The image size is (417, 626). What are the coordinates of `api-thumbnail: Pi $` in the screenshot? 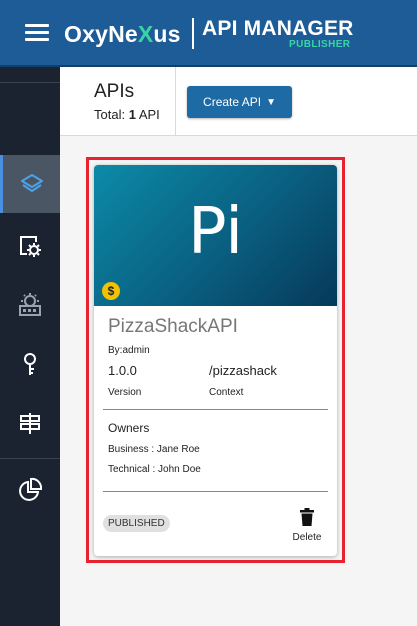 It's located at (215, 235).